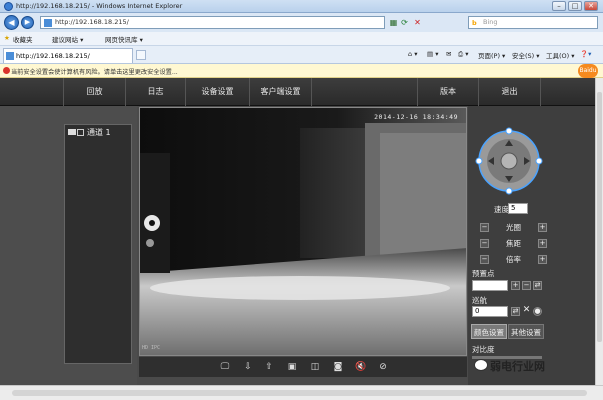 The image size is (603, 400). Describe the element at coordinates (510, 92) in the screenshot. I see `nav-logout: 退出` at that location.